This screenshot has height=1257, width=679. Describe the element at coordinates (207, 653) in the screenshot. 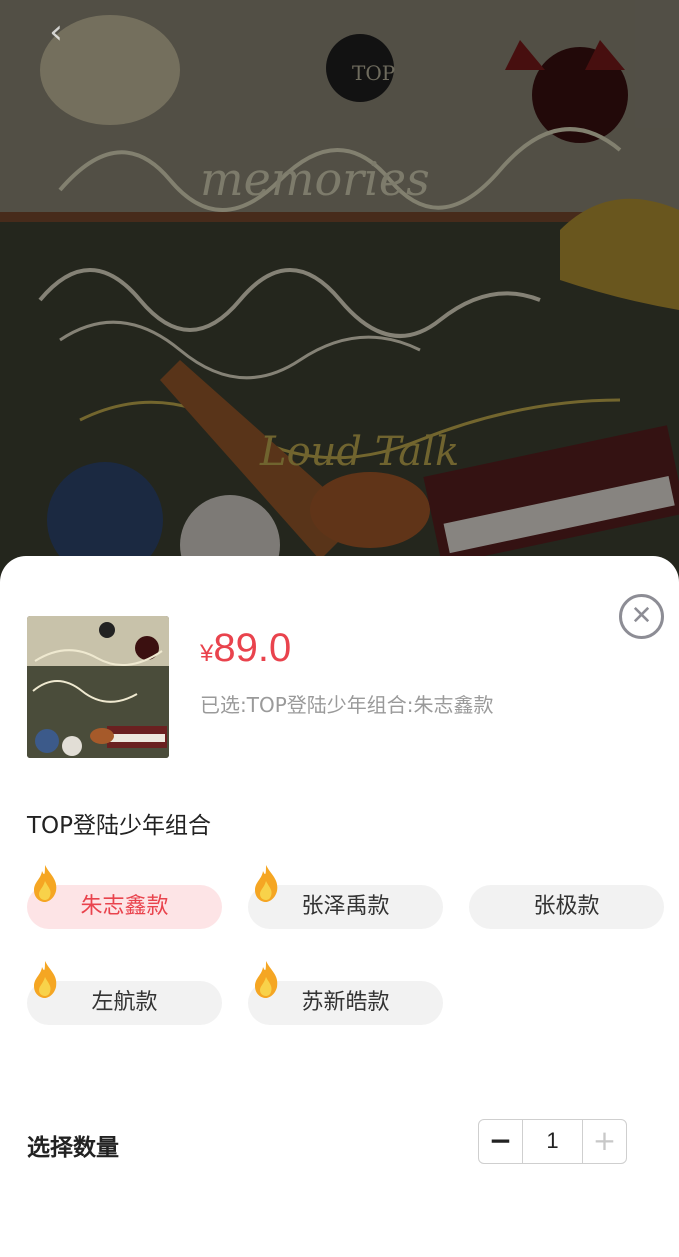

I see `price-currency: ¥` at that location.